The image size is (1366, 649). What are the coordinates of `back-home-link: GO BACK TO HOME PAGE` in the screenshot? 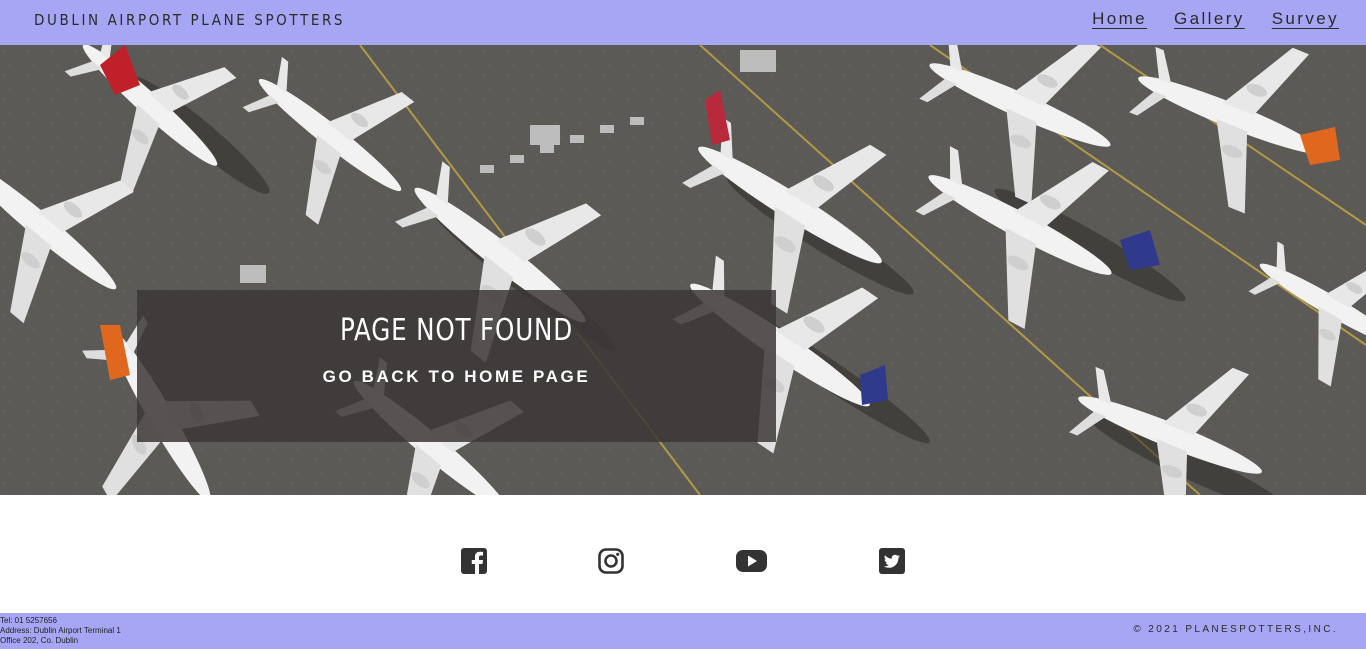 It's located at (456, 377).